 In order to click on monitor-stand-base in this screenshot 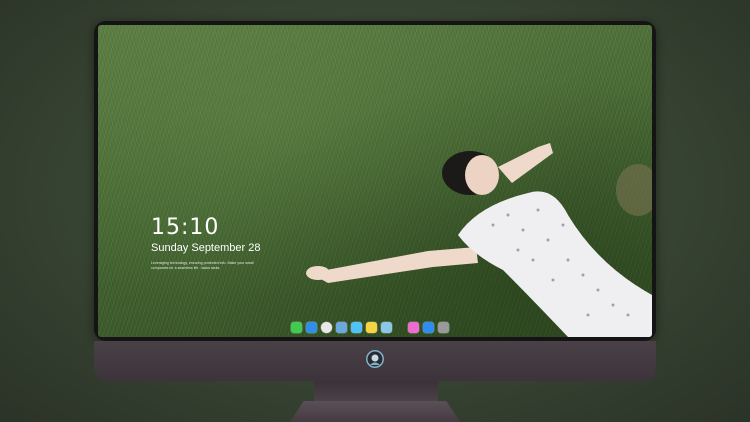, I will do `click(375, 411)`.